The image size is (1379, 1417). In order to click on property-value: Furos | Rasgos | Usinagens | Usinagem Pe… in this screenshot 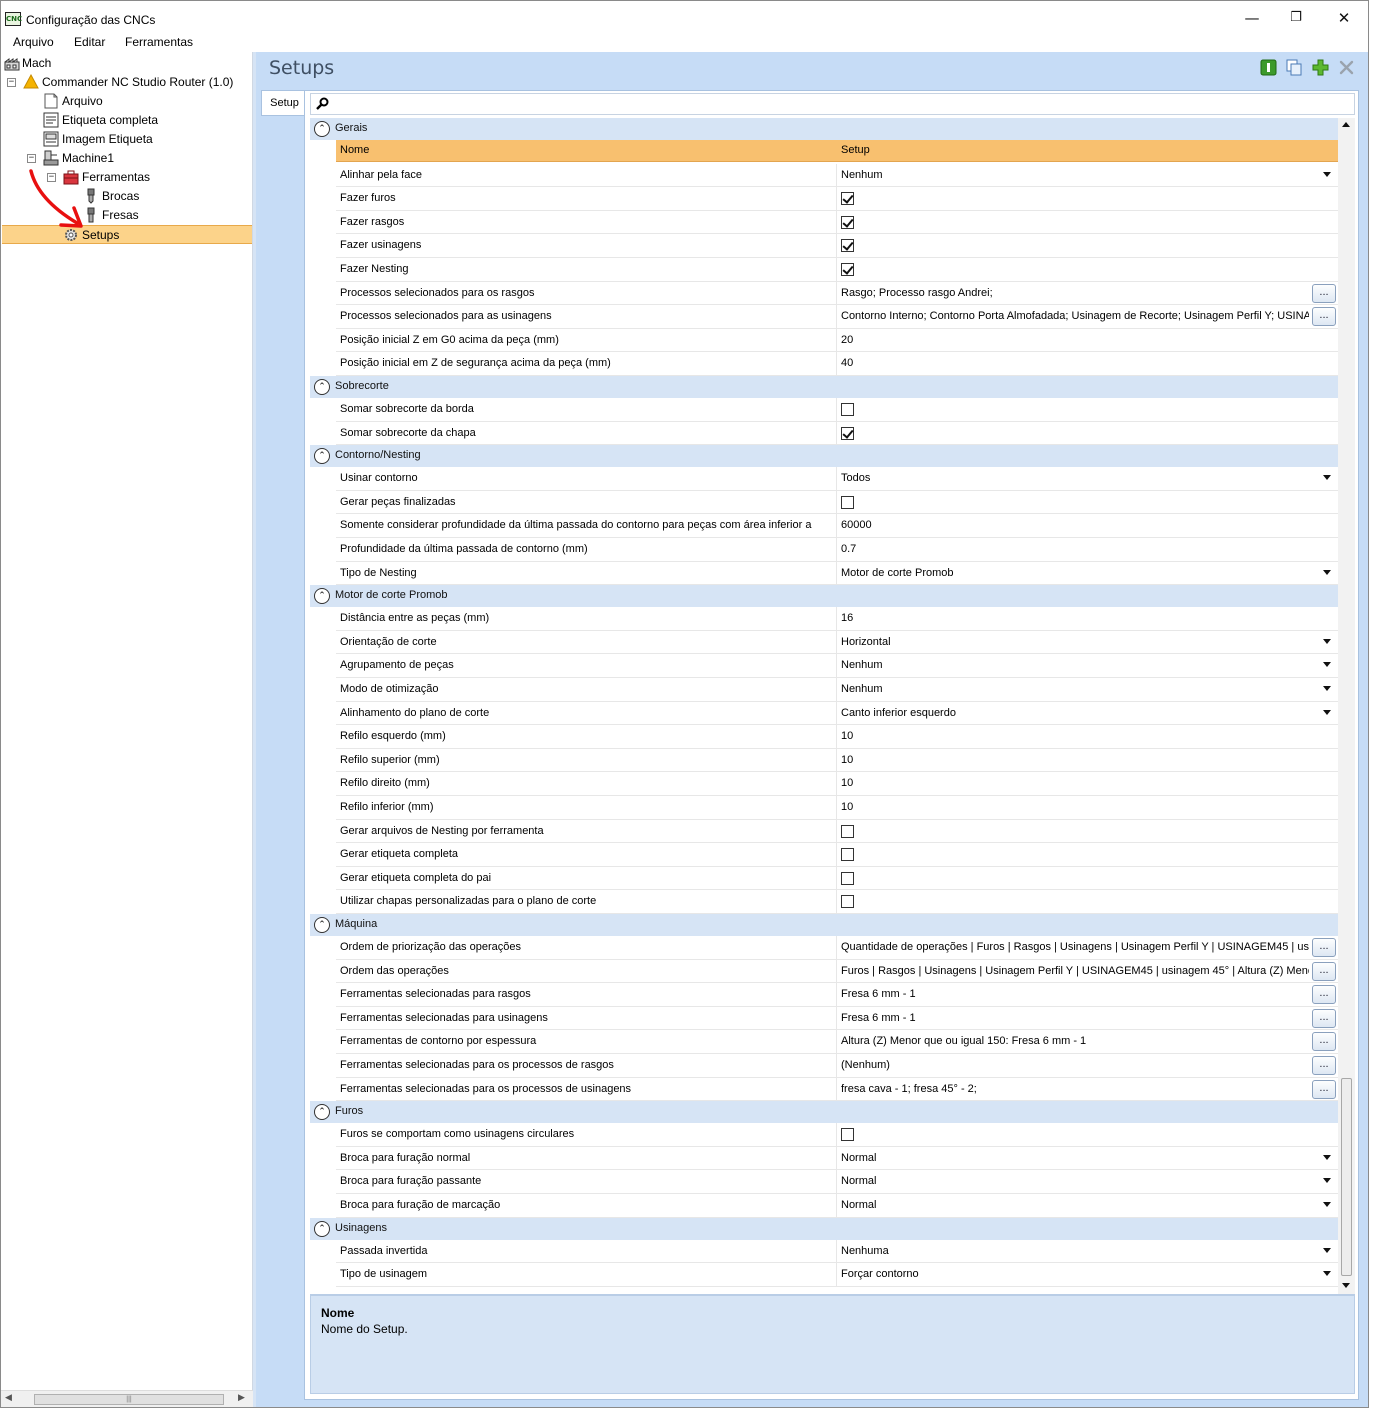, I will do `click(1075, 971)`.